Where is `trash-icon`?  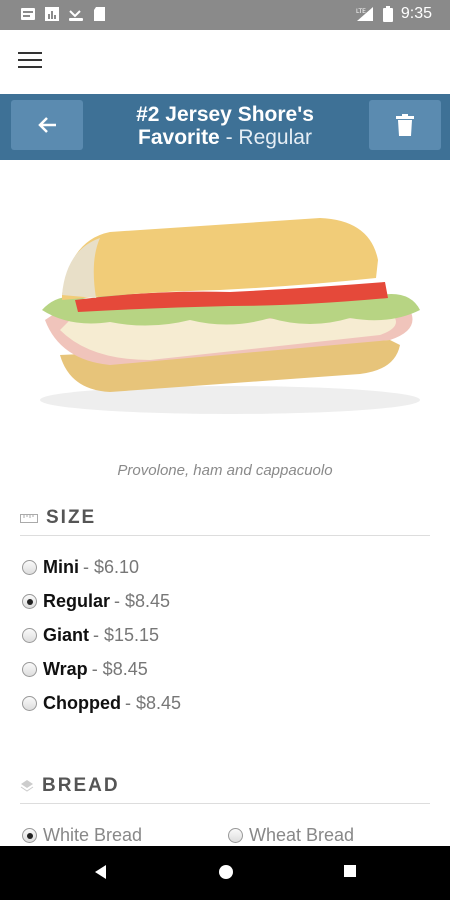
trash-icon is located at coordinates (405, 125).